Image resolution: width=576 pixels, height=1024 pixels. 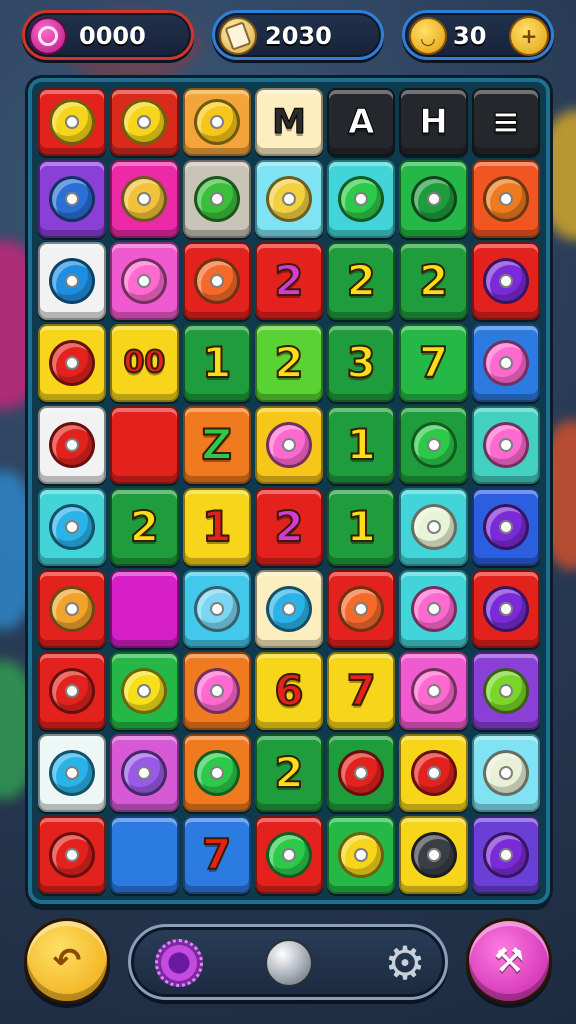 What do you see at coordinates (216, 445) in the screenshot?
I see `board-tile: Z` at bounding box center [216, 445].